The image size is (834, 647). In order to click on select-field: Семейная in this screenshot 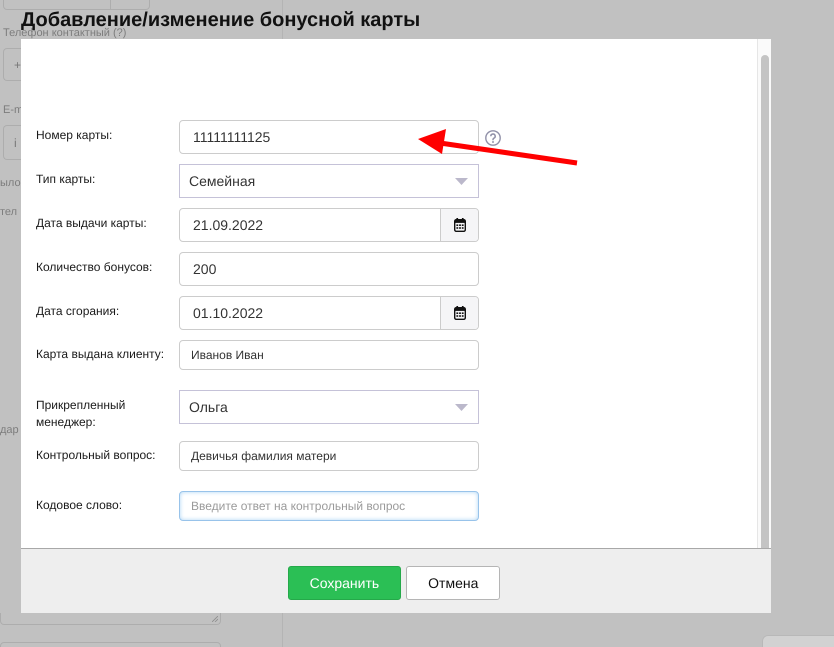, I will do `click(329, 181)`.